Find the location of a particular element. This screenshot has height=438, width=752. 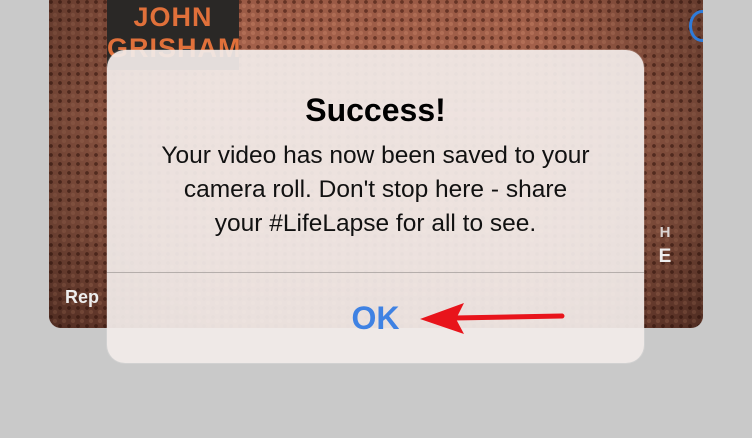

alert-title: Success! is located at coordinates (375, 110).